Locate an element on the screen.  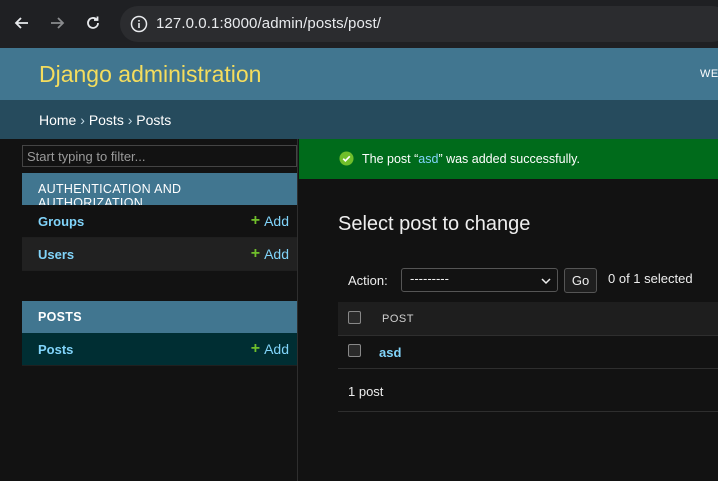
selected-count: 0 of 1 selected is located at coordinates (650, 278).